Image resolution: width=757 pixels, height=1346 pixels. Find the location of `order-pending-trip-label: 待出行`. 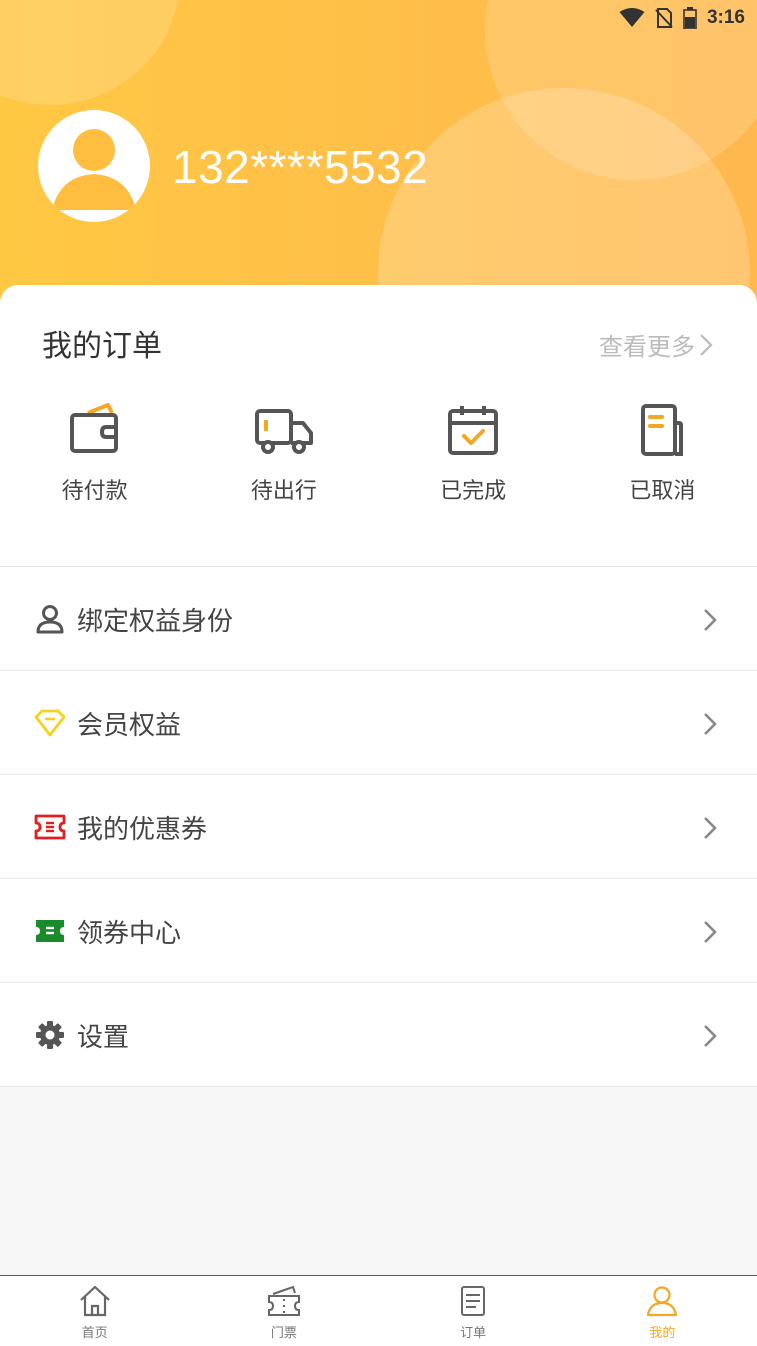

order-pending-trip-label: 待出行 is located at coordinates (283, 491).